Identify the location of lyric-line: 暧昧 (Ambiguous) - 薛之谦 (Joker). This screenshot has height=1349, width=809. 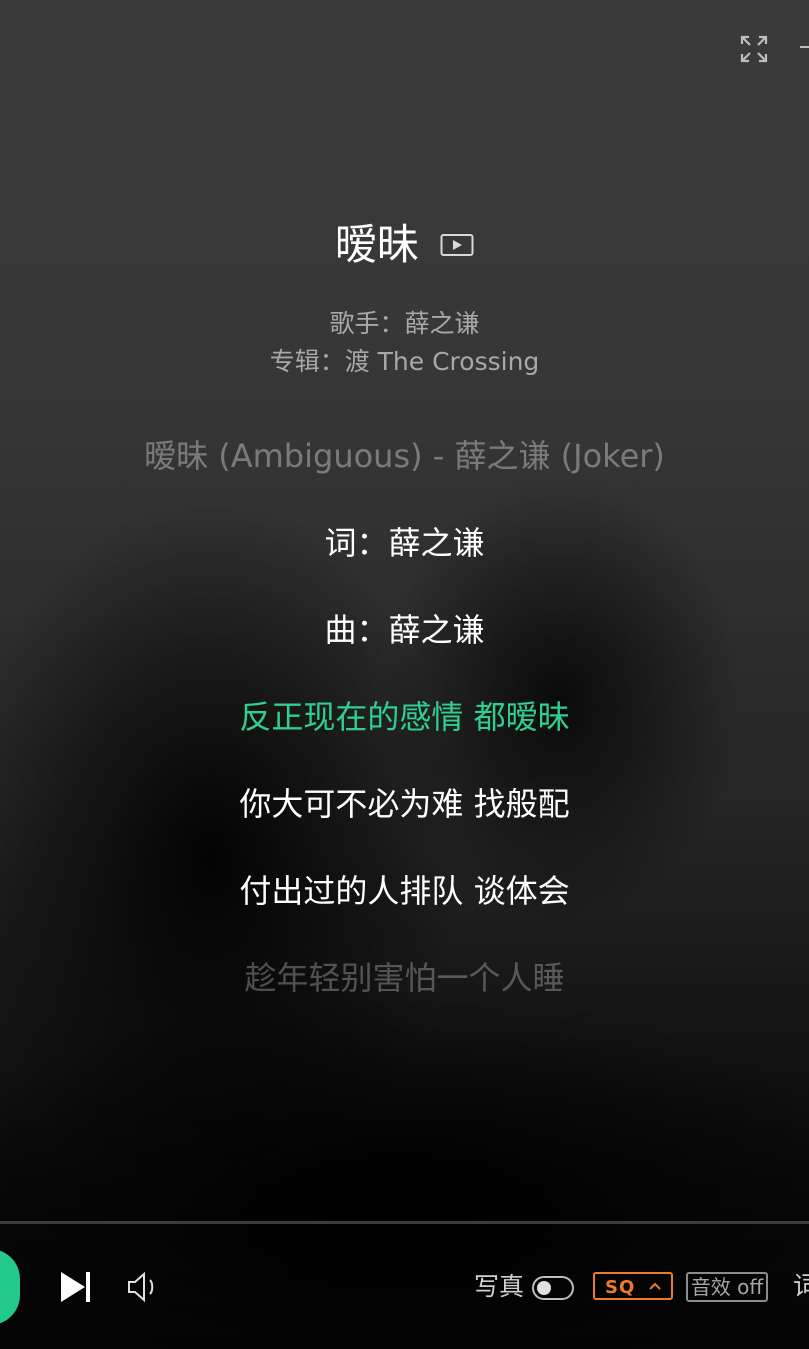
(404, 456).